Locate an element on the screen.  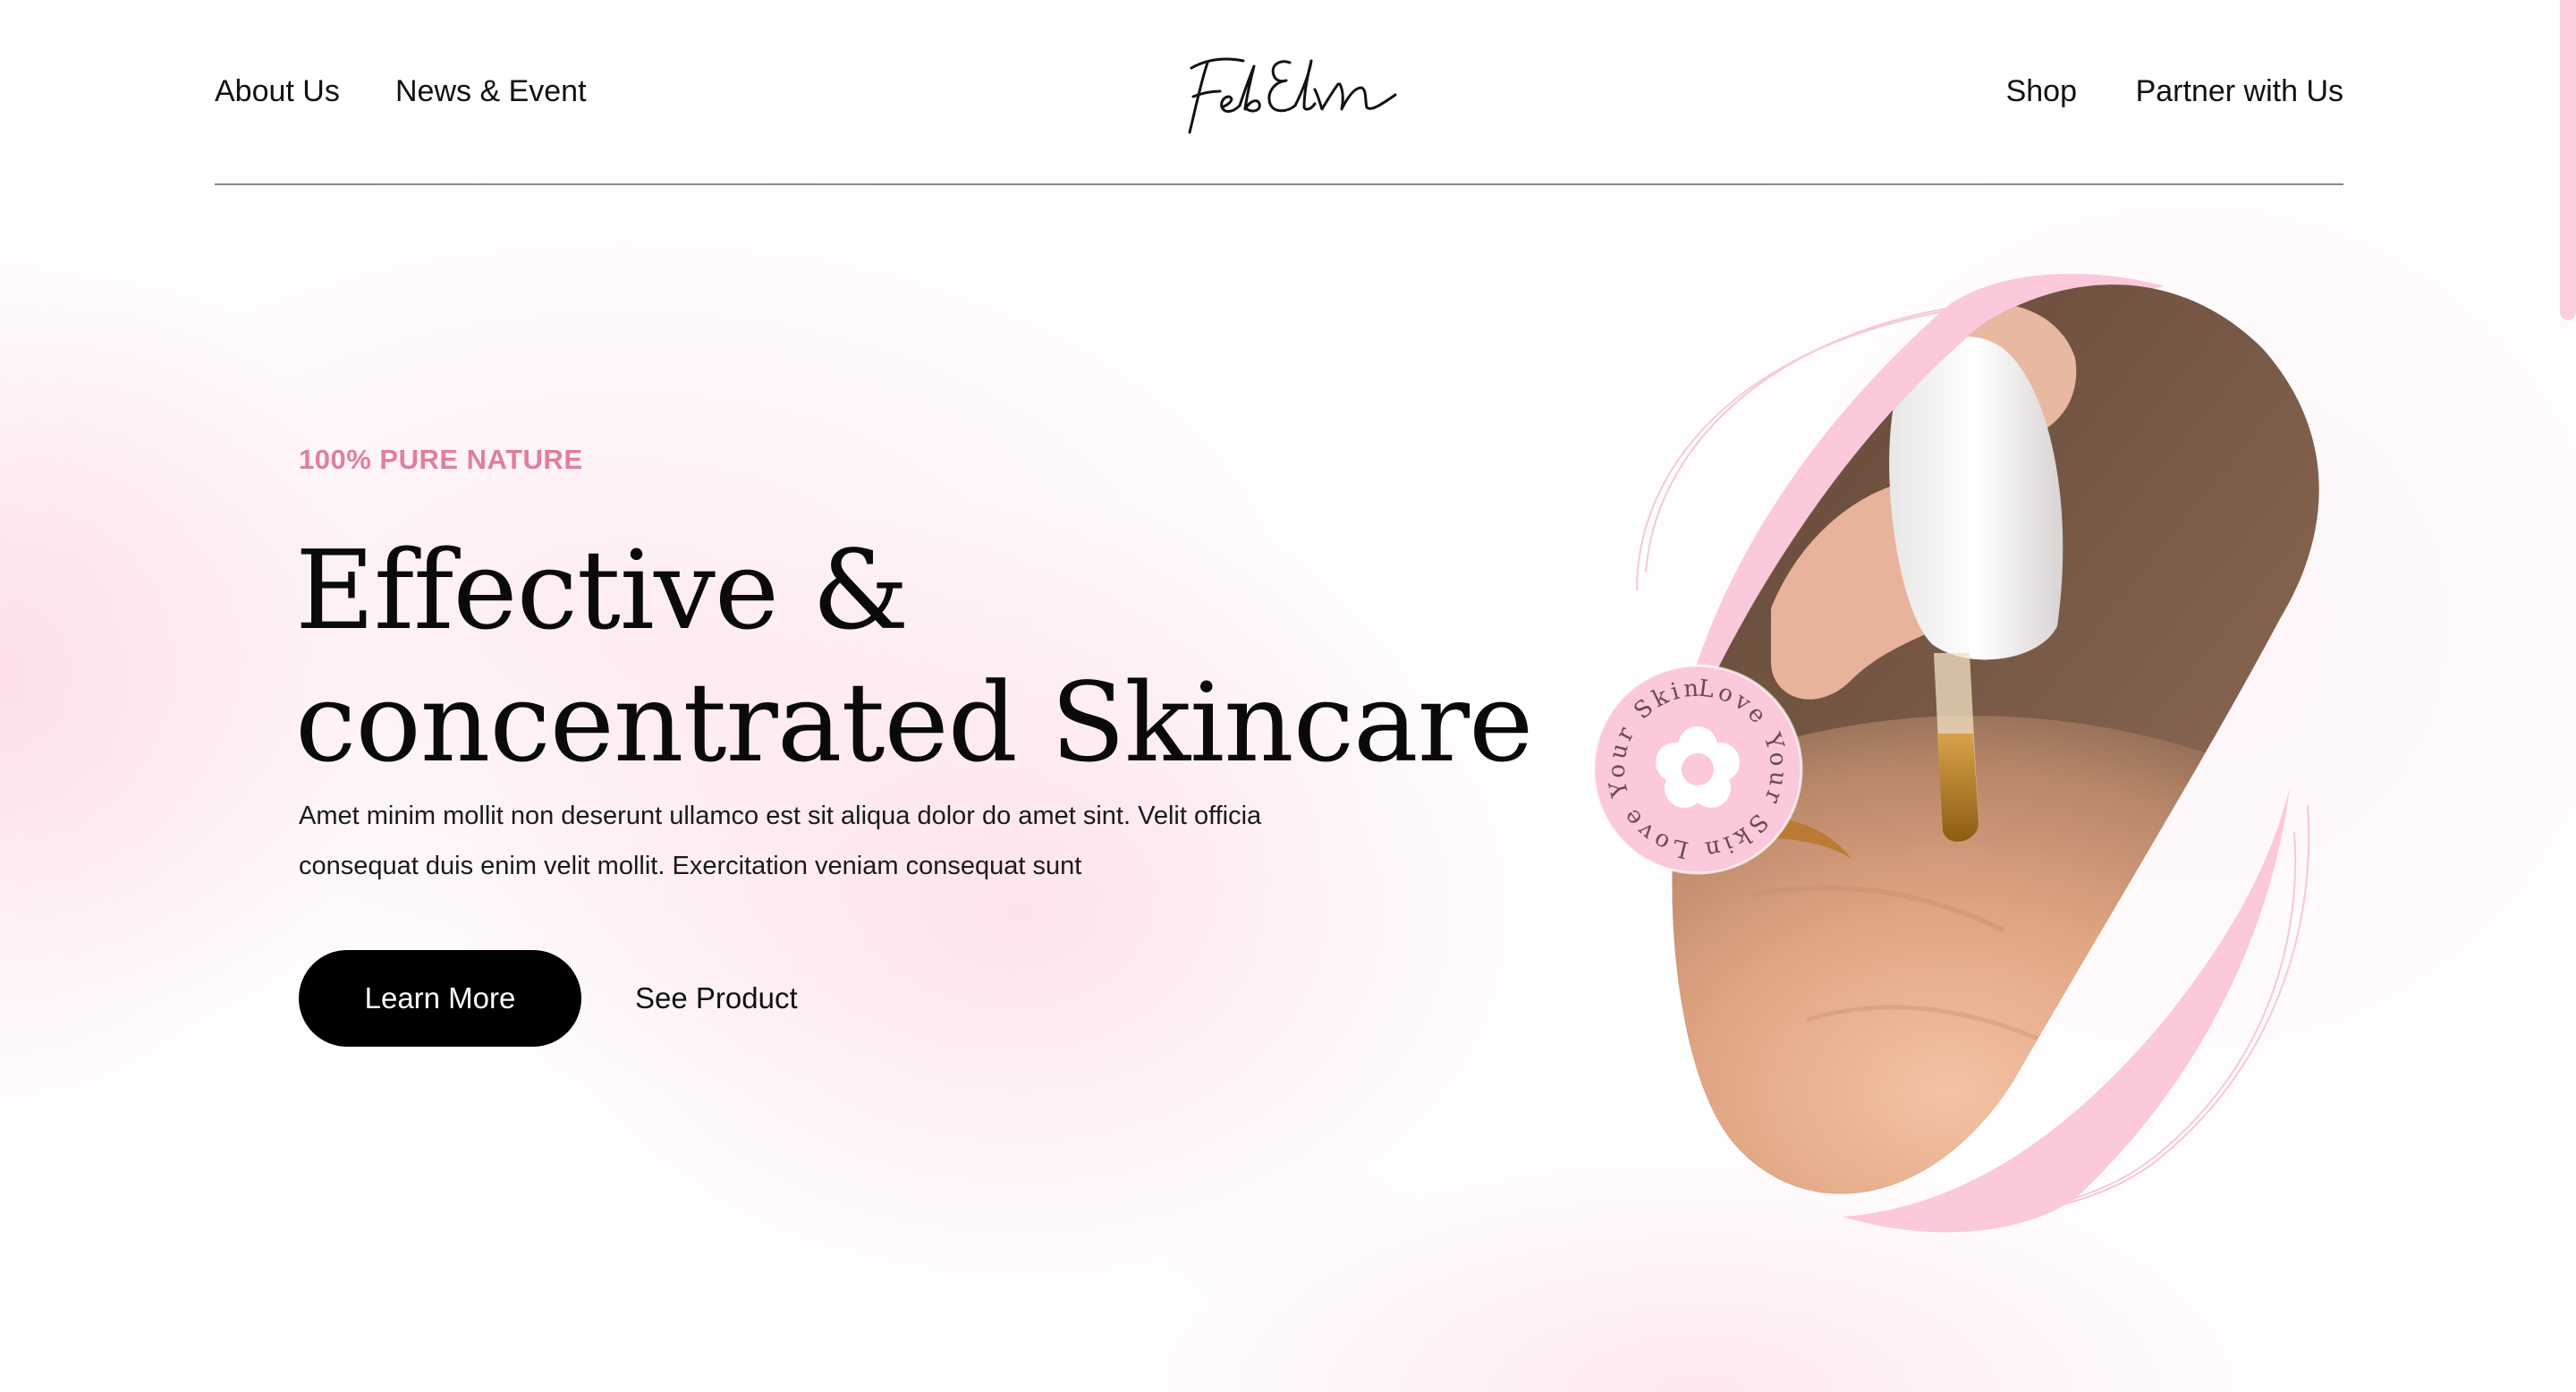
hero-title-line-2: concentrated Skincare is located at coordinates (914, 722).